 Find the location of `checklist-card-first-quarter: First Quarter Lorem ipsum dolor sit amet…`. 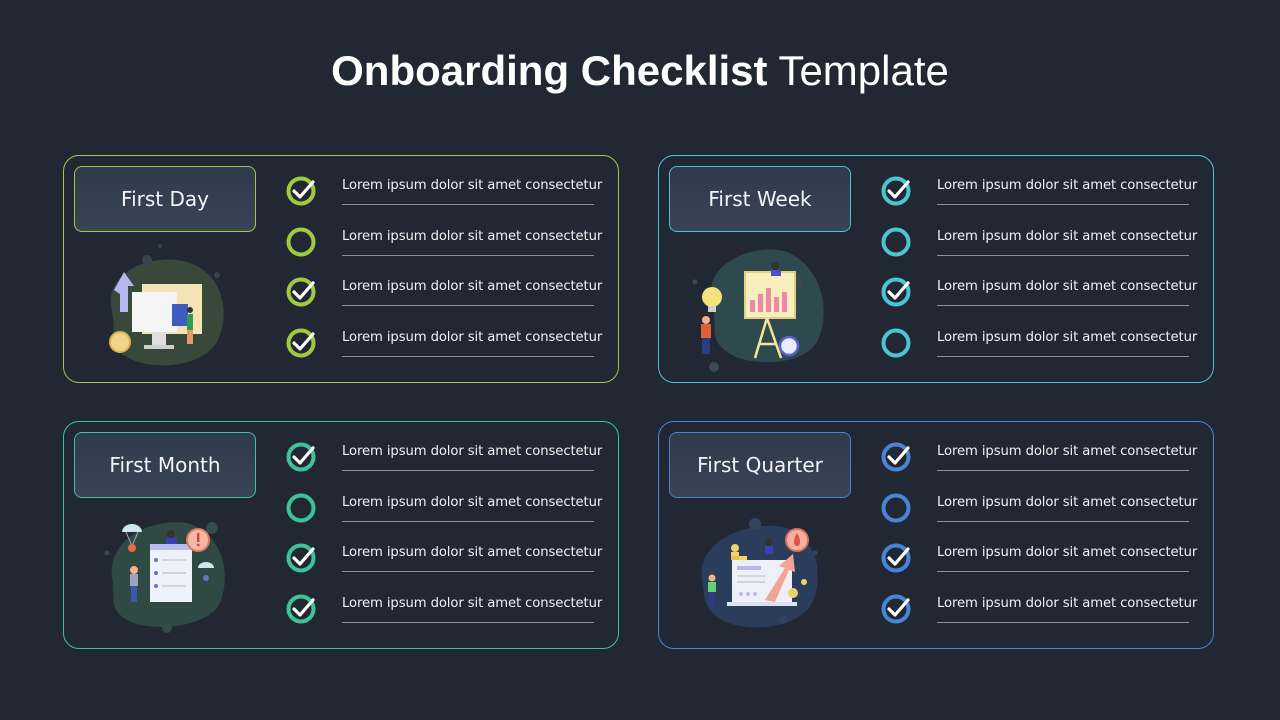

checklist-card-first-quarter: First Quarter Lorem ipsum dolor sit amet… is located at coordinates (936, 535).